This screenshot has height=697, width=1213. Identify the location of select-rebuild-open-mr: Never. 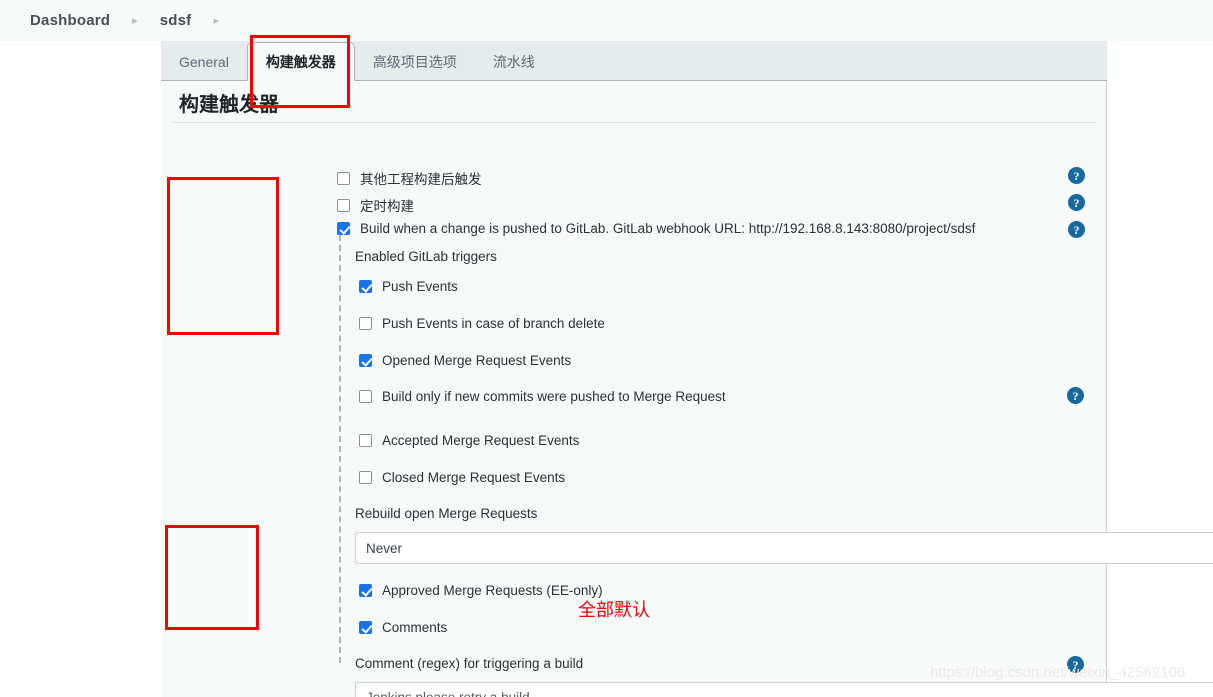
(784, 548).